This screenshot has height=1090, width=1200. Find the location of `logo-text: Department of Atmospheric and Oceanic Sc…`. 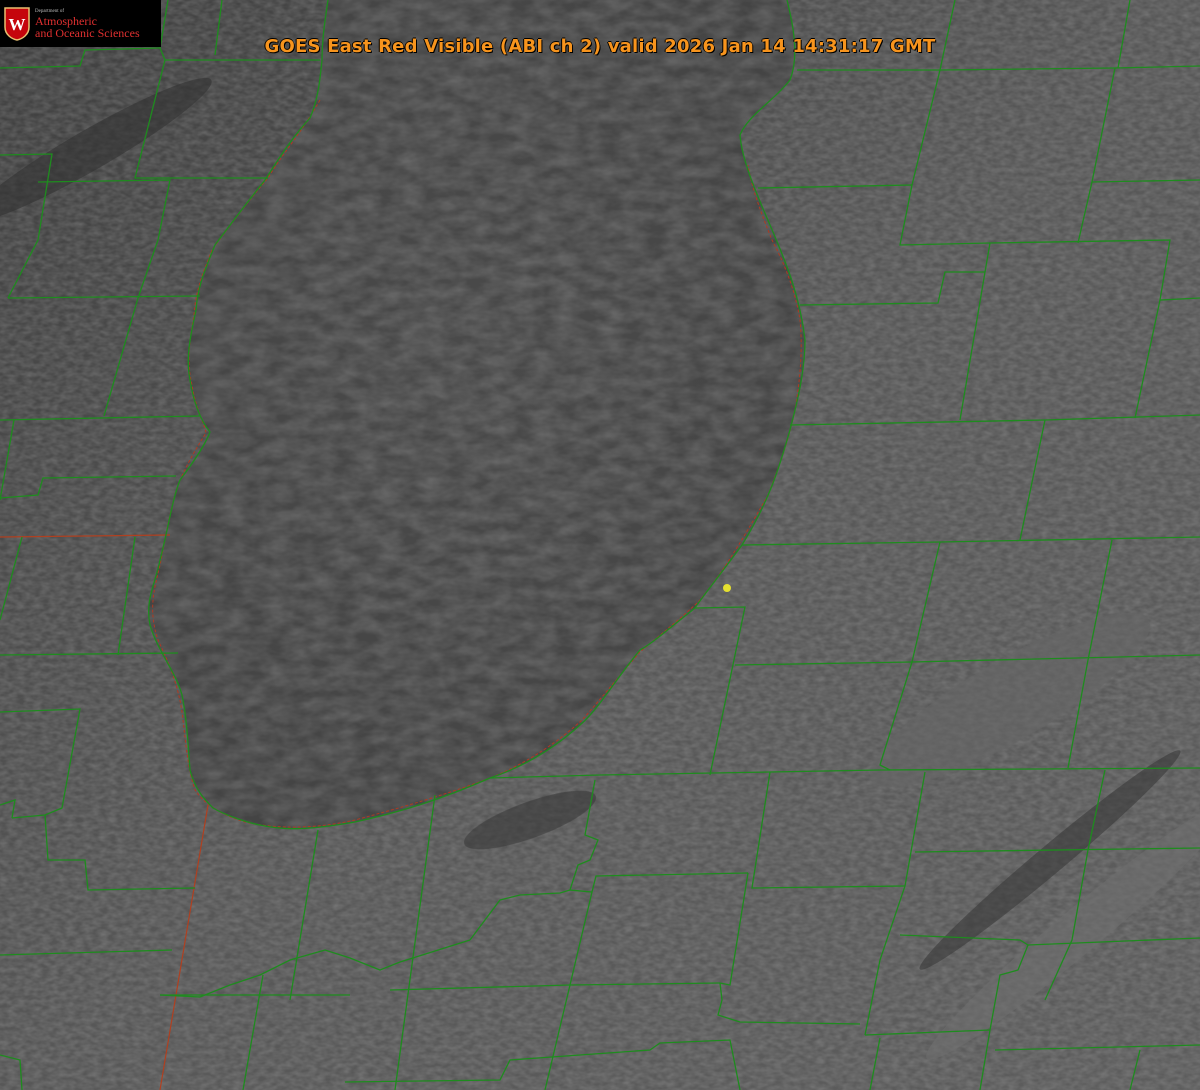

logo-text: Department of Atmospheric and Oceanic Sc… is located at coordinates (87, 24).